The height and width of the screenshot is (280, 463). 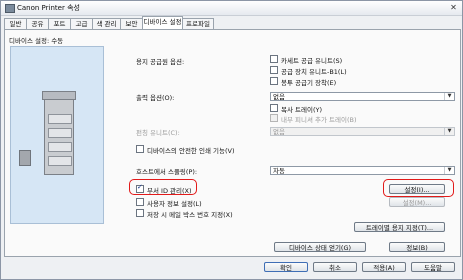 I want to click on highlight-settings-button, so click(x=418, y=188).